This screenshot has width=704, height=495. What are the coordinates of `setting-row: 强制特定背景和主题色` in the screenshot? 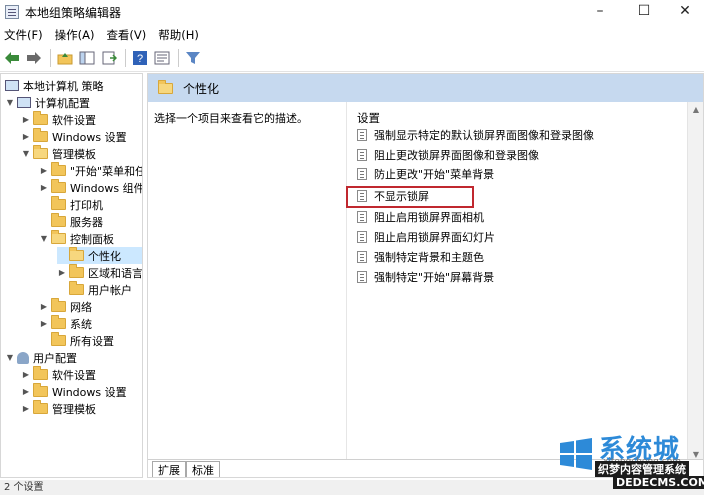 It's located at (420, 256).